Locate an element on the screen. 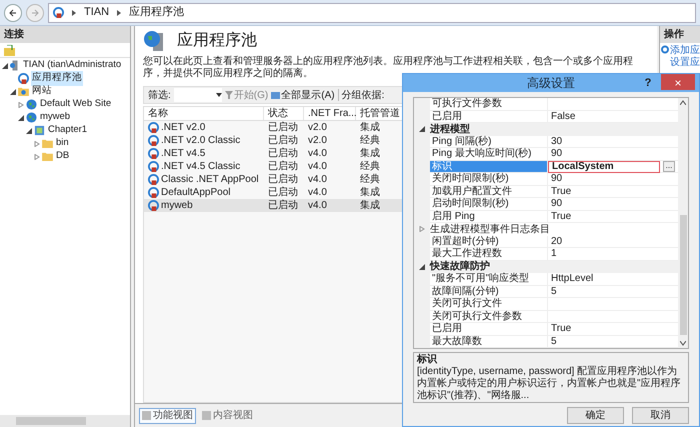 This screenshot has height=427, width=700. table-cell-text: .NET v2.0 Classic is located at coordinates (200, 141).